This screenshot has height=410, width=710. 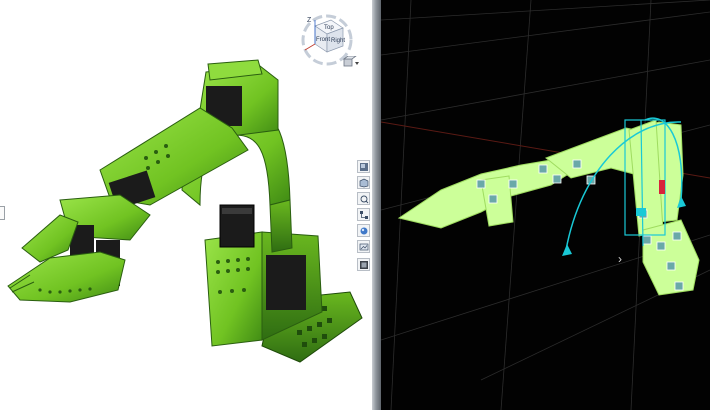 I want to click on axis-x-line, so click(x=310, y=47).